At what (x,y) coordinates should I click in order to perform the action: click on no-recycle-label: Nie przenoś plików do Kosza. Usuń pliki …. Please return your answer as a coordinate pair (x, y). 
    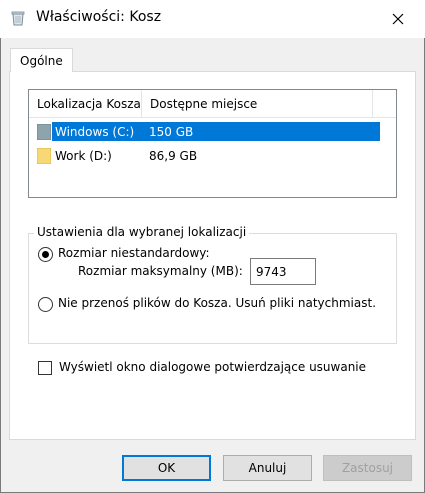
    Looking at the image, I should click on (217, 303).